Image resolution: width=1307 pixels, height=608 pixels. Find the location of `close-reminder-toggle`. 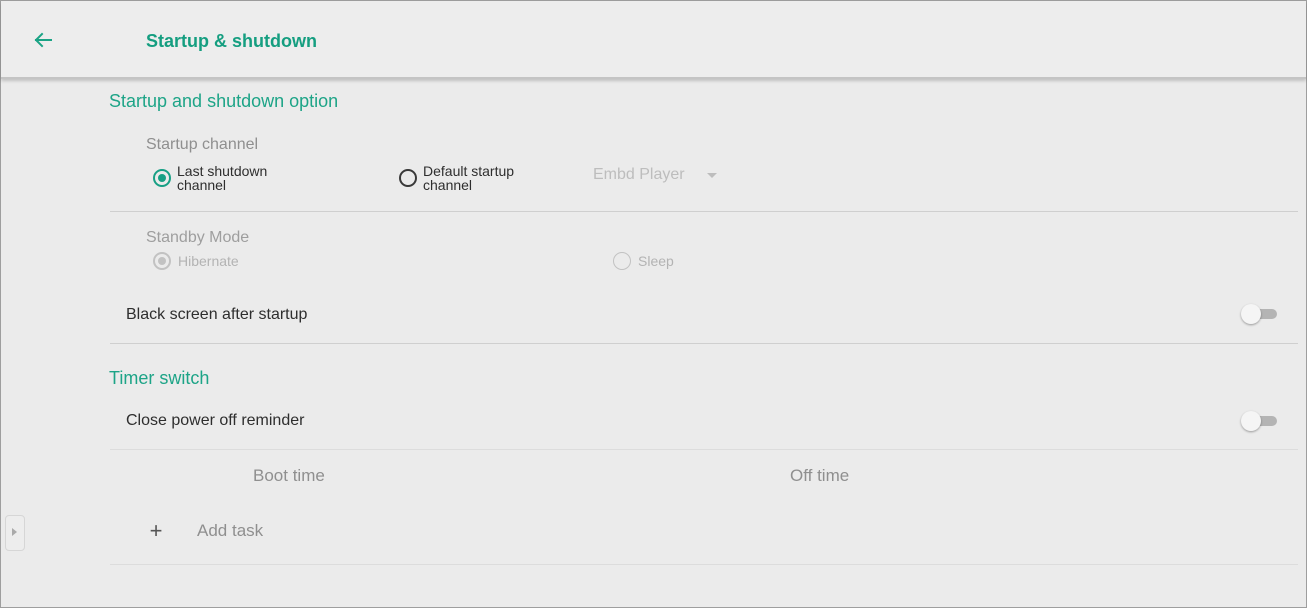

close-reminder-toggle is located at coordinates (1259, 421).